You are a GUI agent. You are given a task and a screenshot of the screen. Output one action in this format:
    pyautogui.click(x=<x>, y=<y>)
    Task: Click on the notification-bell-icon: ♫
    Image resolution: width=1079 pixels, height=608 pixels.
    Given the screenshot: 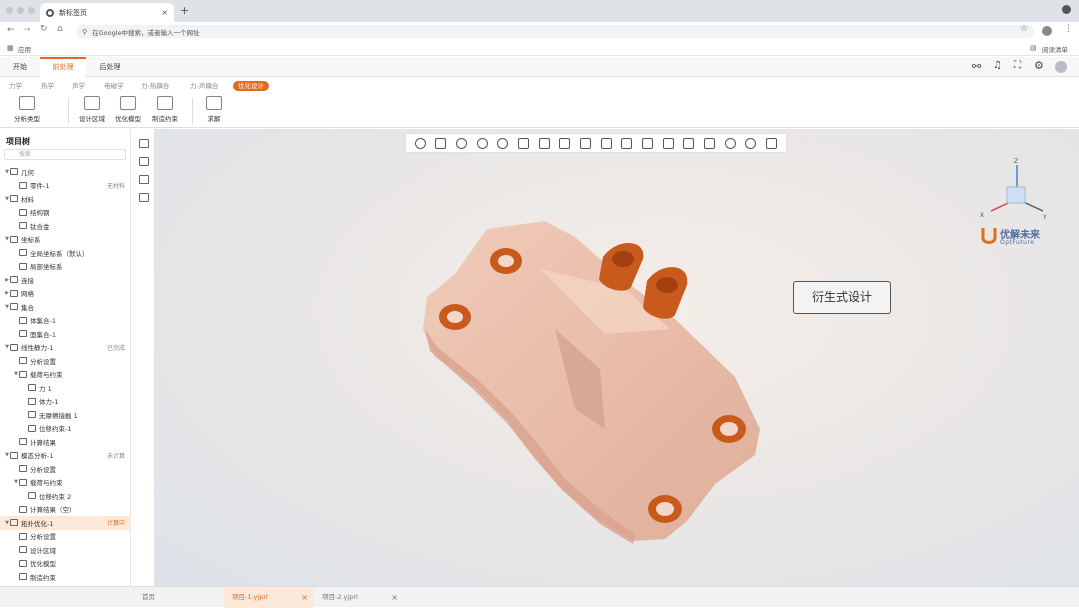 What is the action you would take?
    pyautogui.click(x=997, y=65)
    